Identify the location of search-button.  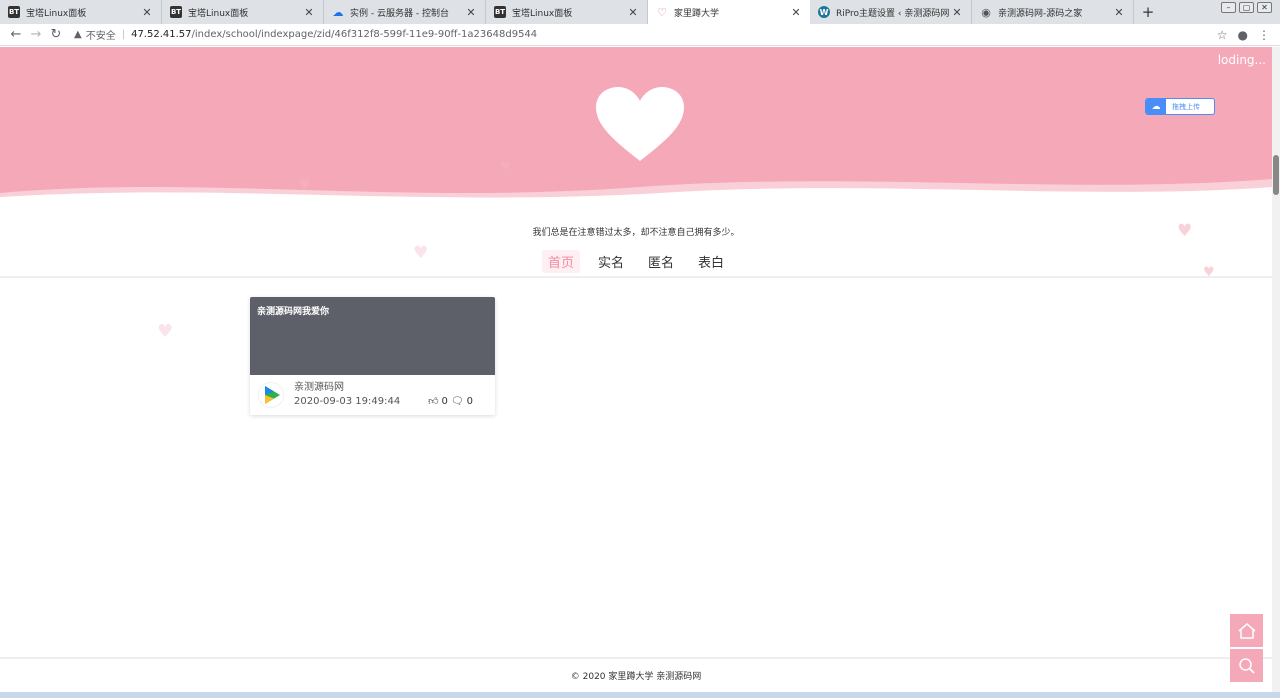
(1246, 665).